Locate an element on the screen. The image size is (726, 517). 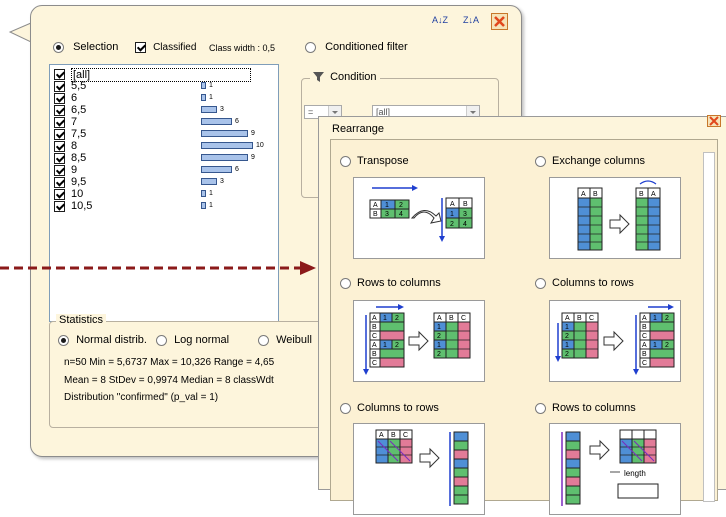
log-normal-radio: Log normal is located at coordinates (192, 340).